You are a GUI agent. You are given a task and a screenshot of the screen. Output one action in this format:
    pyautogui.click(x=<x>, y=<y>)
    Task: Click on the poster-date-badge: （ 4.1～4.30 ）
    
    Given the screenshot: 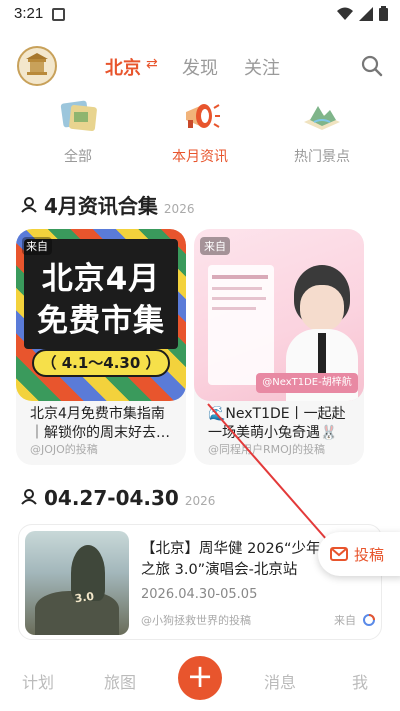 What is the action you would take?
    pyautogui.click(x=101, y=363)
    